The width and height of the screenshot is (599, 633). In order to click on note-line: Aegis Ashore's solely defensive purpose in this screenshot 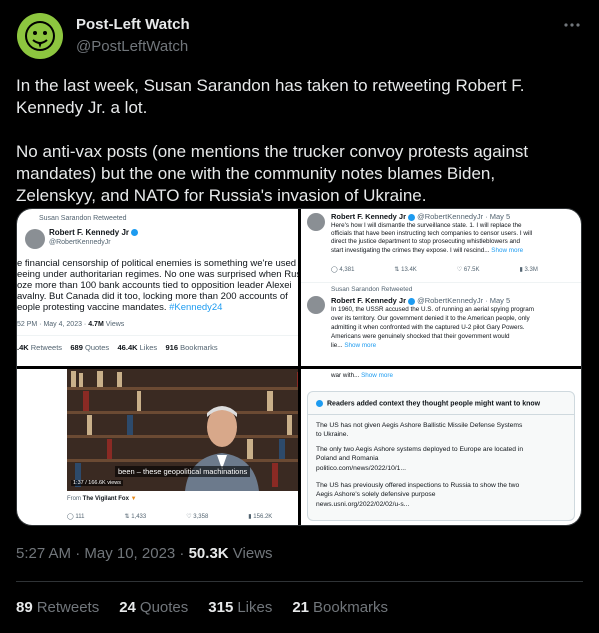, I will do `click(376, 494)`.